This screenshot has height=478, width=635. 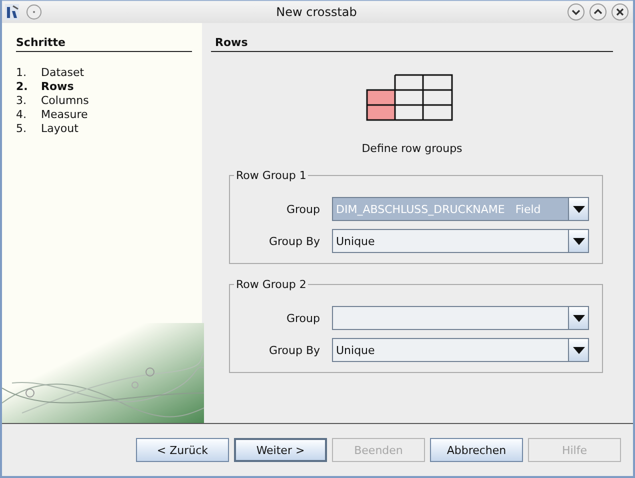 I want to click on crosstab-grid-icon, so click(x=409, y=97).